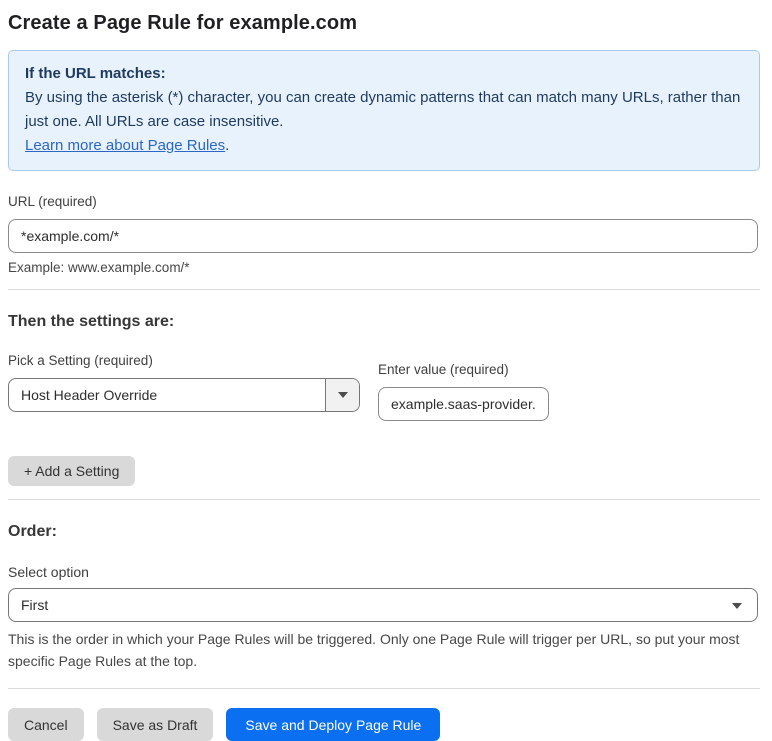  I want to click on save-as-draft-button: Save as Draft, so click(155, 724).